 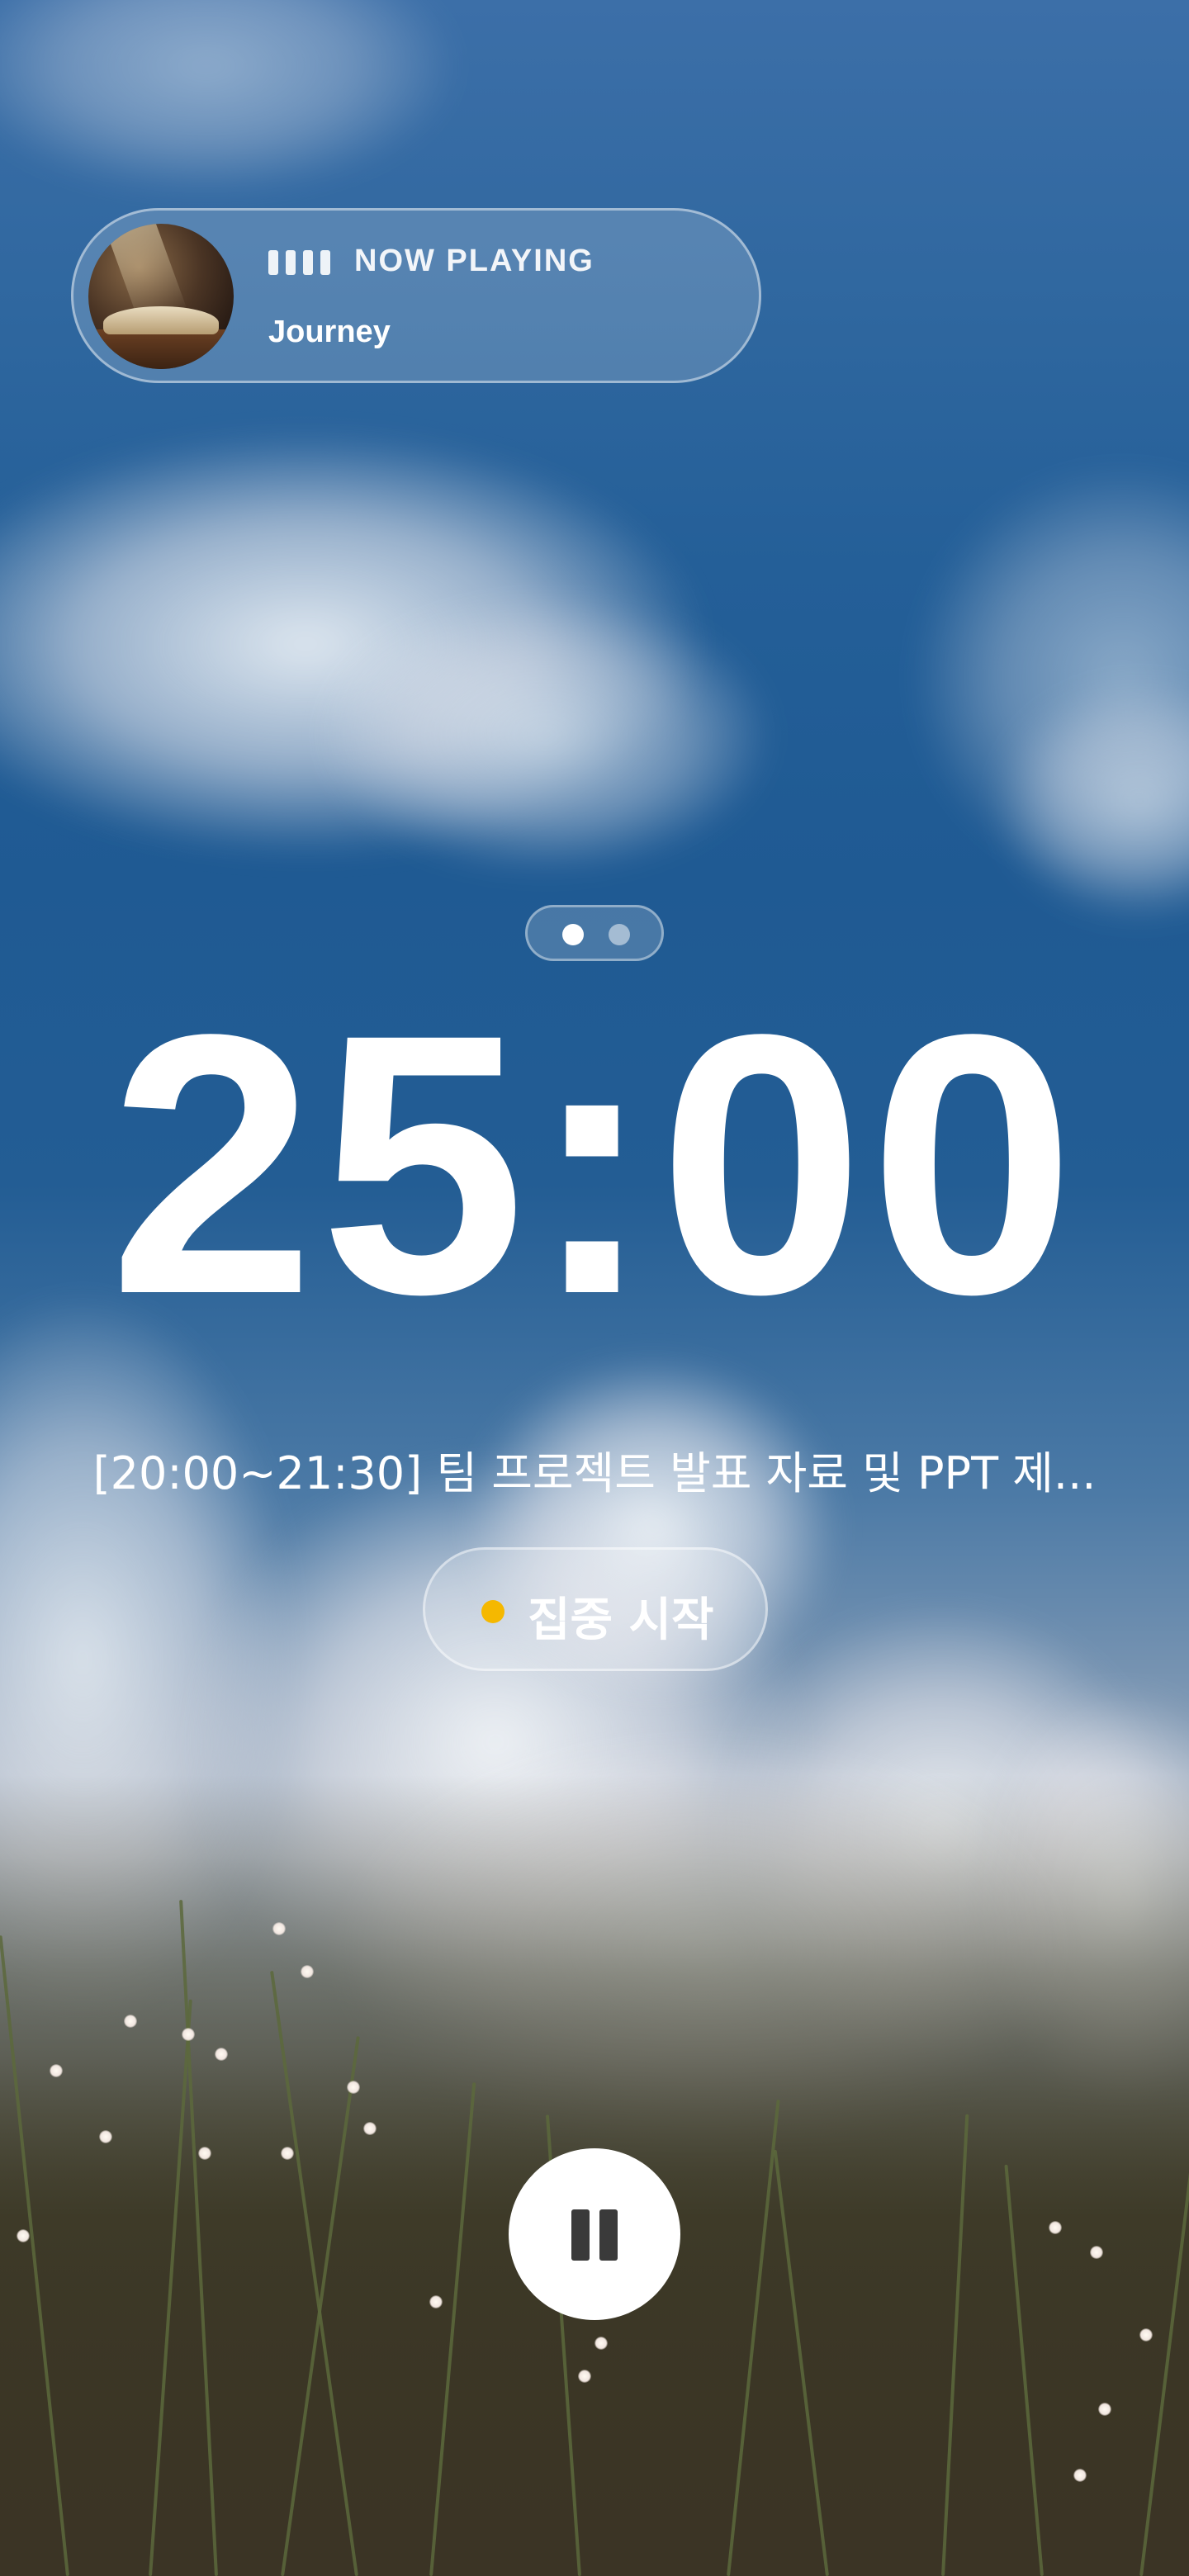 I want to click on timer-display: 25:00, so click(x=594, y=1164).